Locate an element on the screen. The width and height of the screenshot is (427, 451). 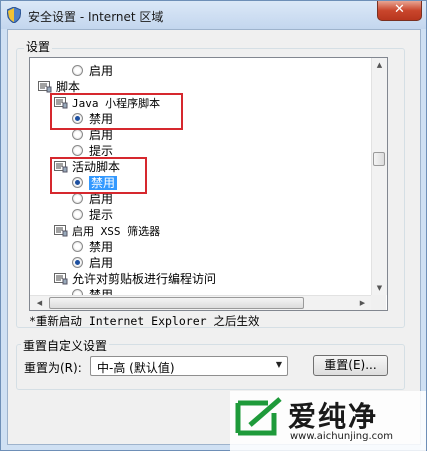
title-bar: 安全设置 - Internet 区域 ✕ is located at coordinates (213, 15).